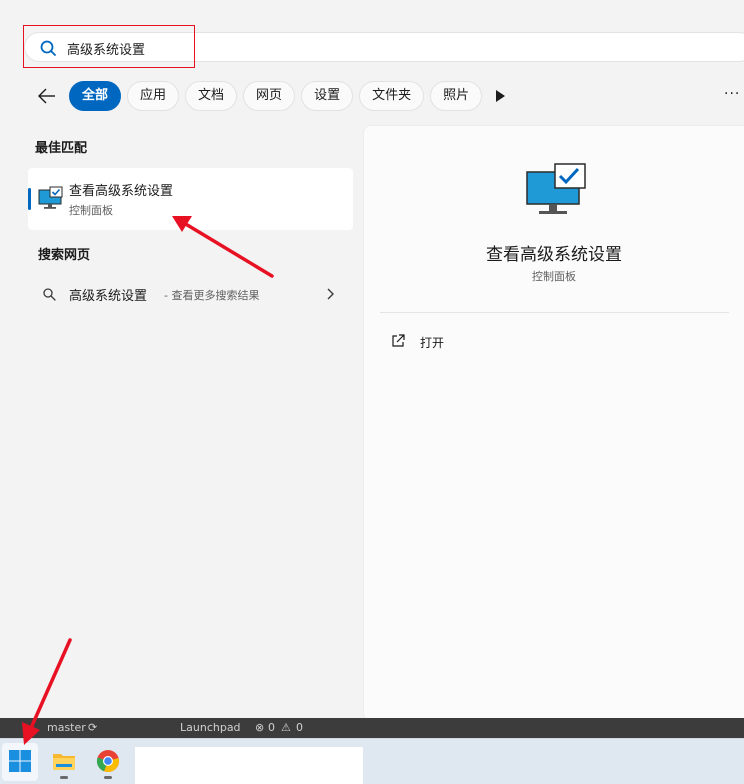 The image size is (744, 784). What do you see at coordinates (432, 342) in the screenshot?
I see `open-action-label: 打开` at bounding box center [432, 342].